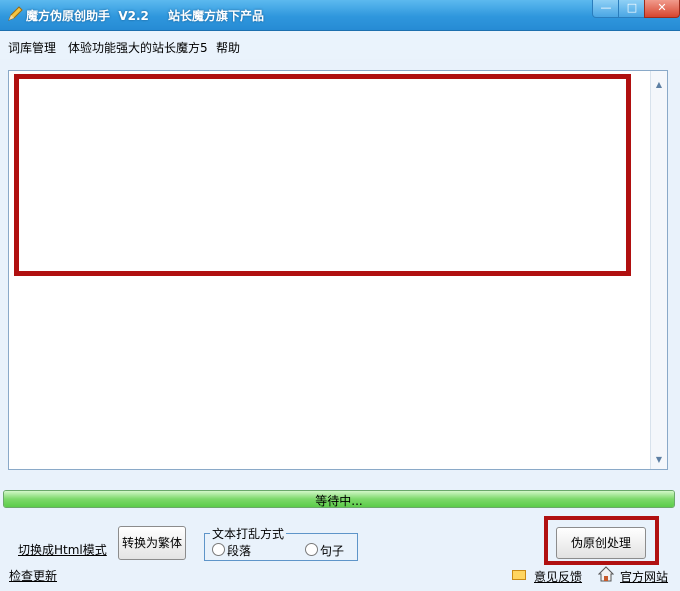 Image resolution: width=680 pixels, height=591 pixels. What do you see at coordinates (340, 15) in the screenshot?
I see `title-bar: 魔方伪原创助手 V2.2 站长魔方旗下产品 — □ ✕` at bounding box center [340, 15].